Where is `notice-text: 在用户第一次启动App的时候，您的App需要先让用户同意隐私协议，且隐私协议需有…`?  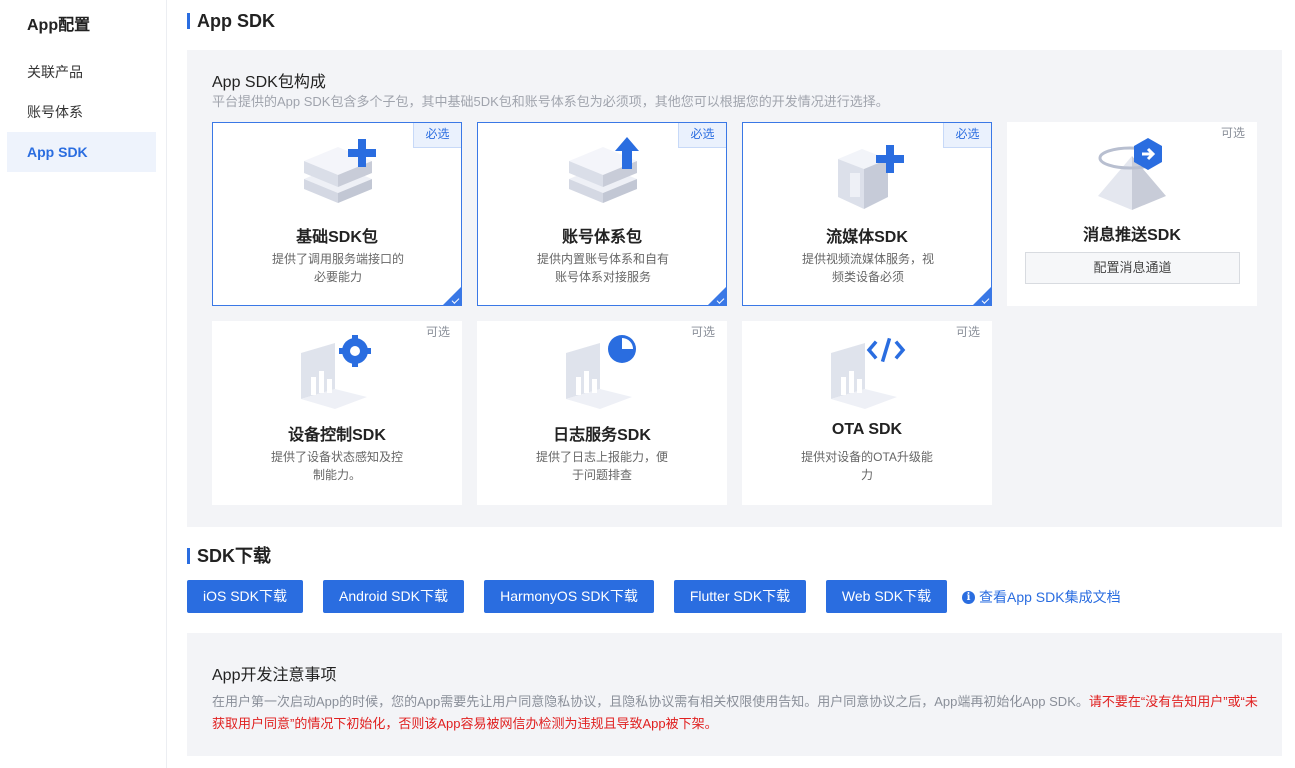
notice-text: 在用户第一次启动App的时候，您的App需要先让用户同意隐私协议，且隐私协议需有… is located at coordinates (737, 713).